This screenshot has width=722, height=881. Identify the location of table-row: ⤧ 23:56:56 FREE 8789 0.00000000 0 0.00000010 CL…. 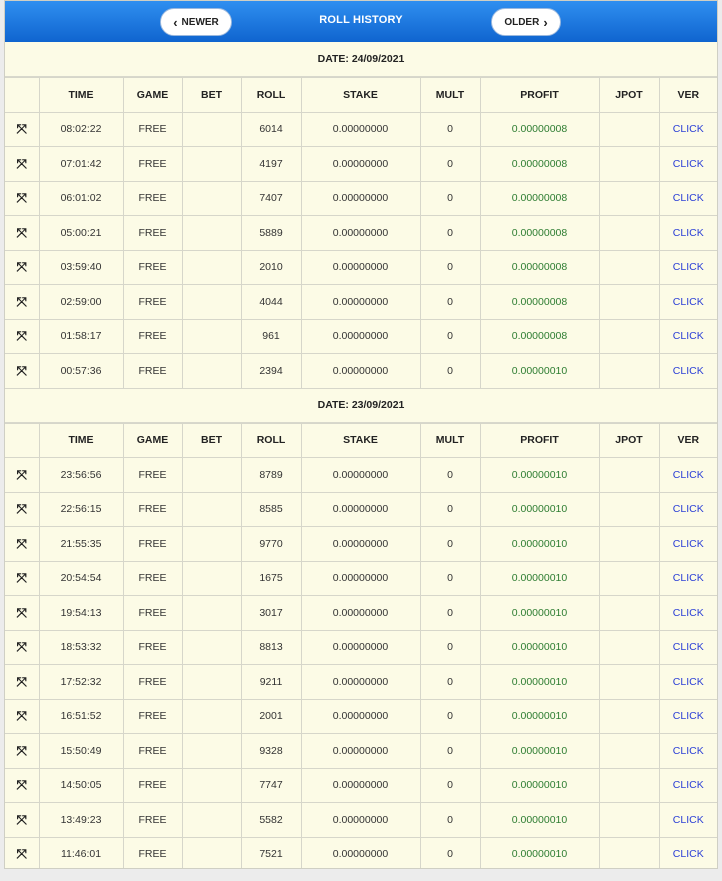
(361, 475).